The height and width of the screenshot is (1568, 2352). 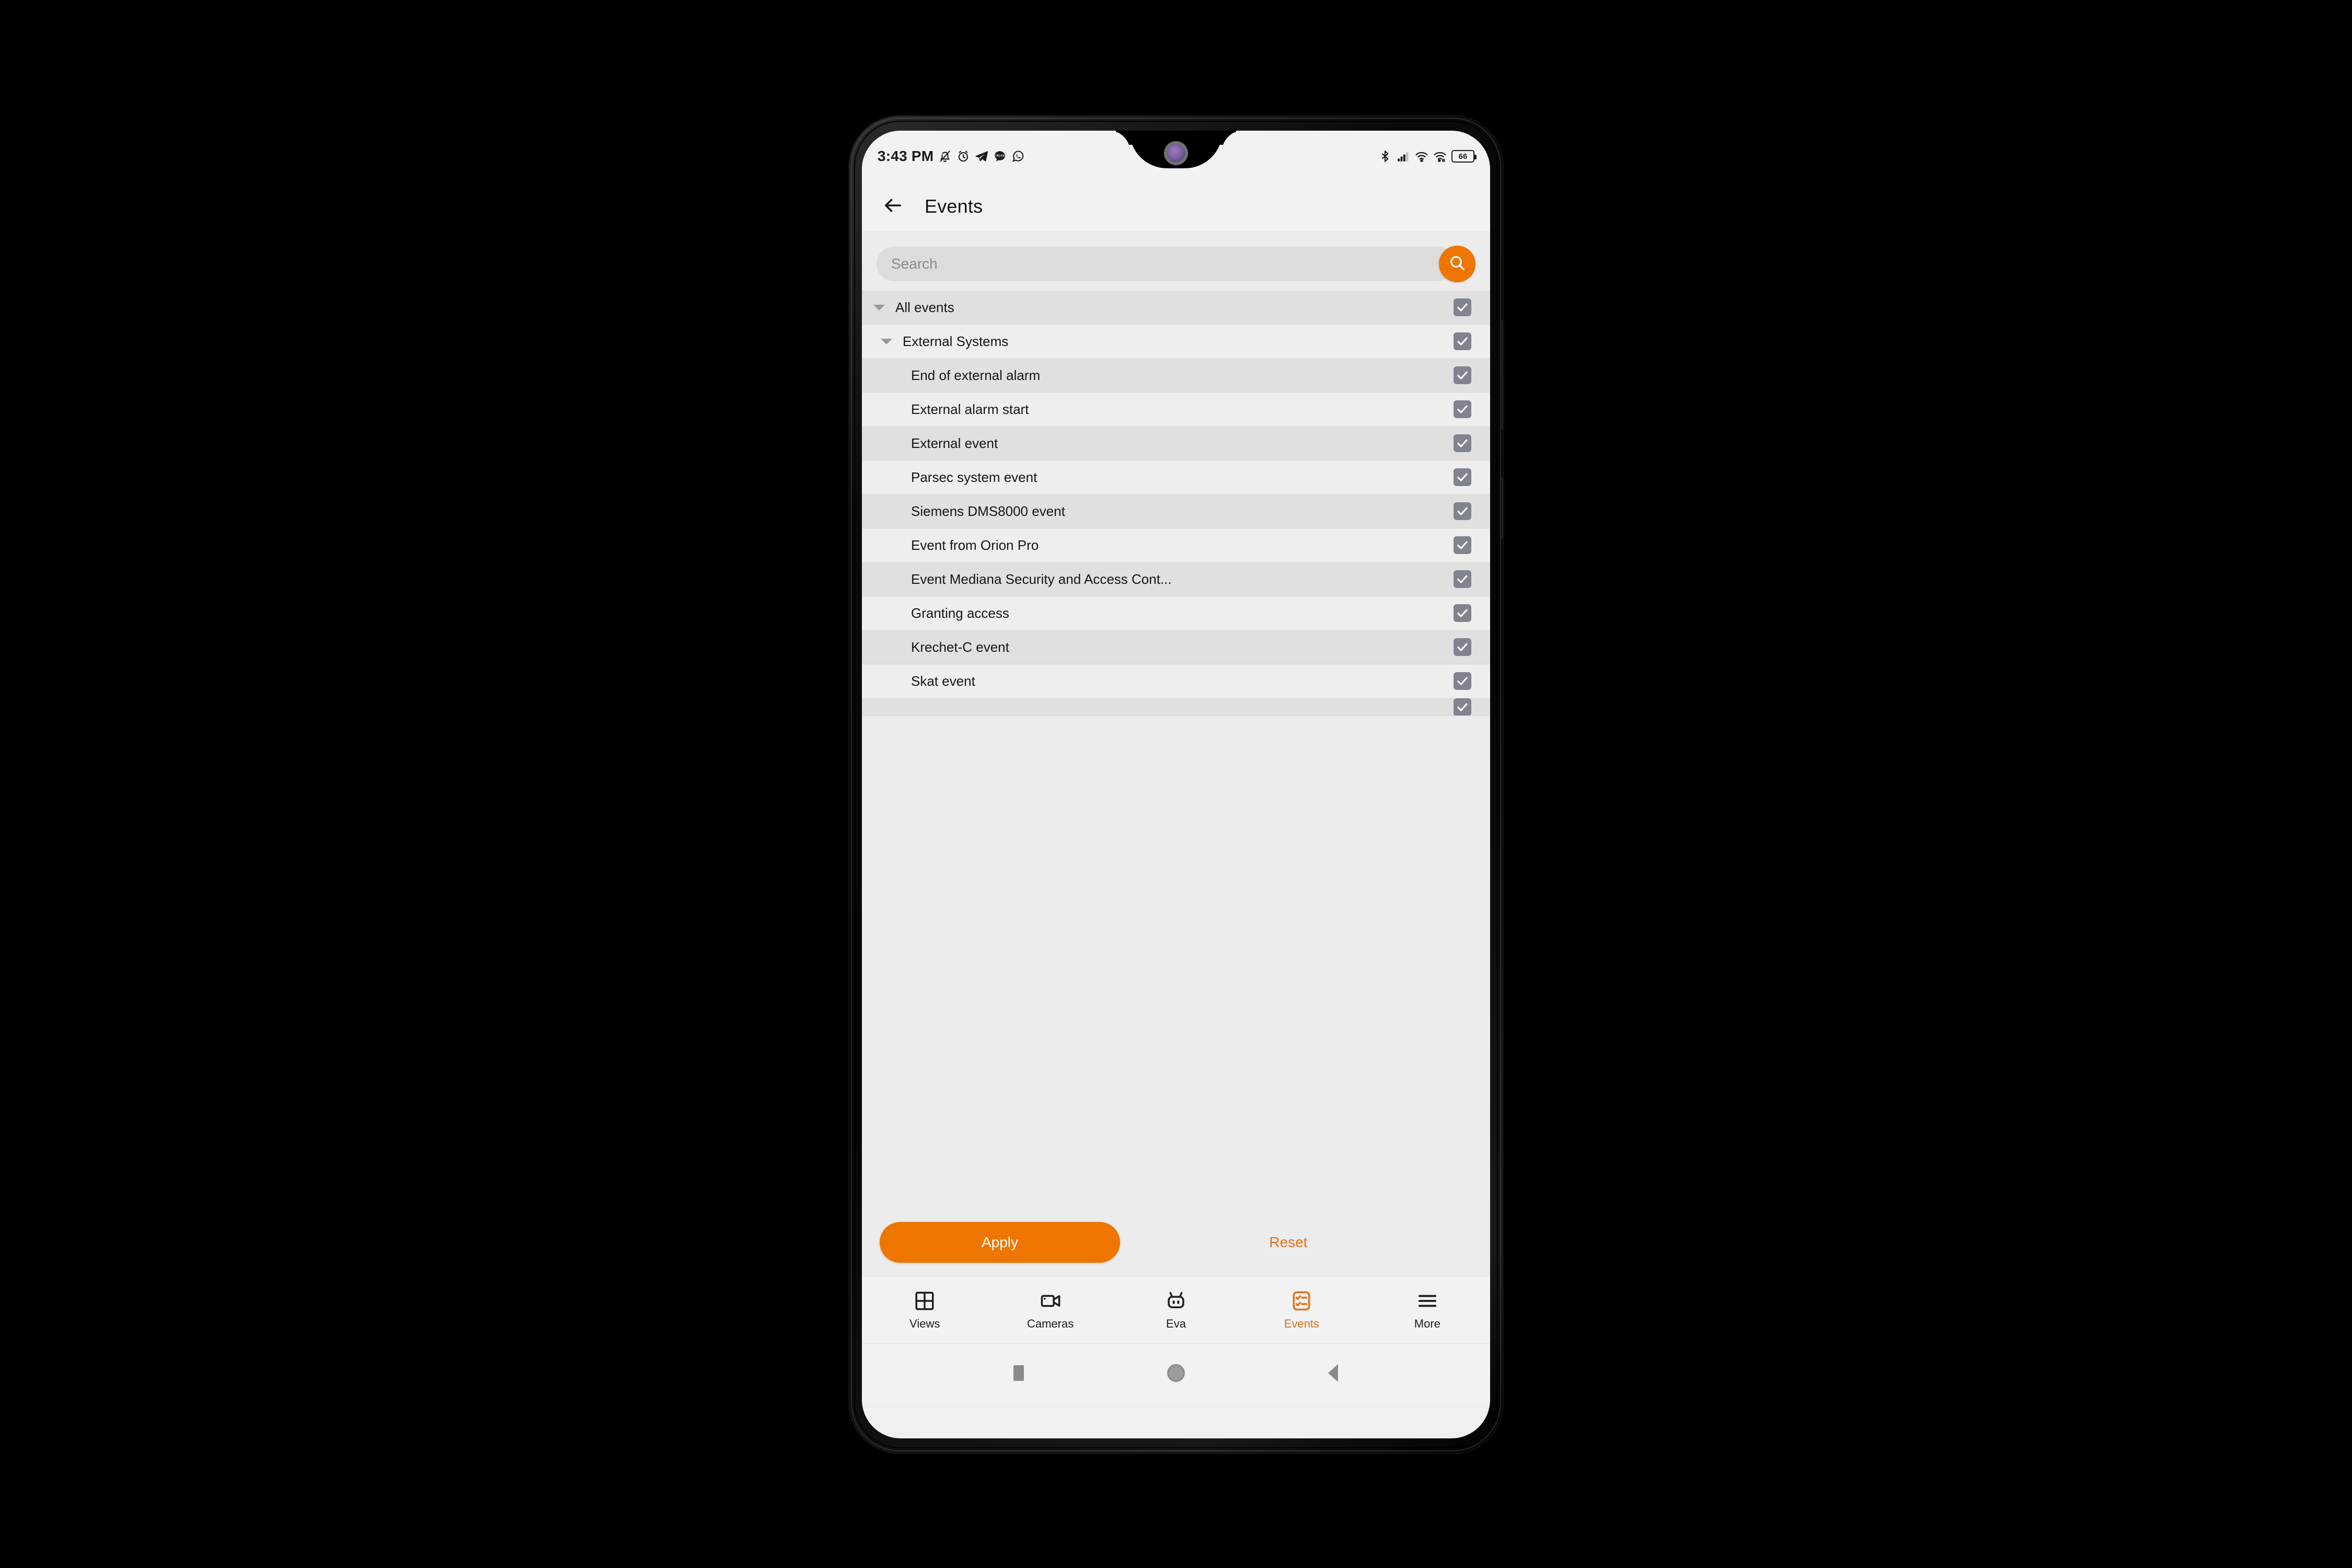 I want to click on svg-text: TALKS, so click(x=1000, y=156).